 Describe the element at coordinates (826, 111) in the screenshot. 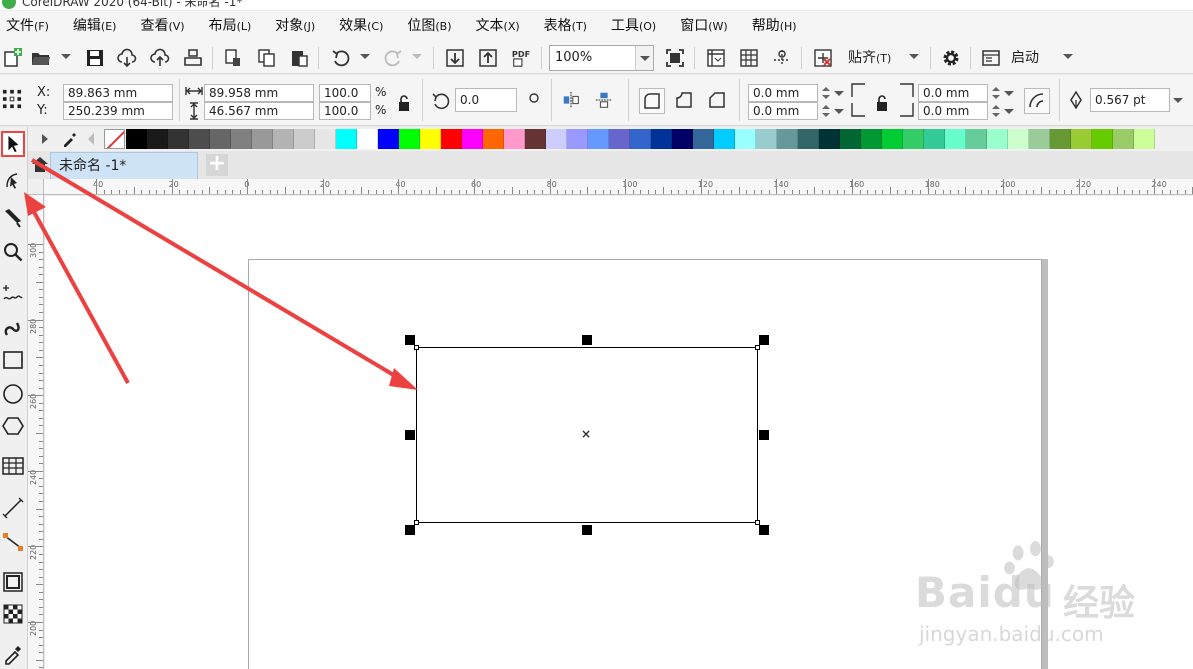

I see `corner-bl-spinner` at that location.